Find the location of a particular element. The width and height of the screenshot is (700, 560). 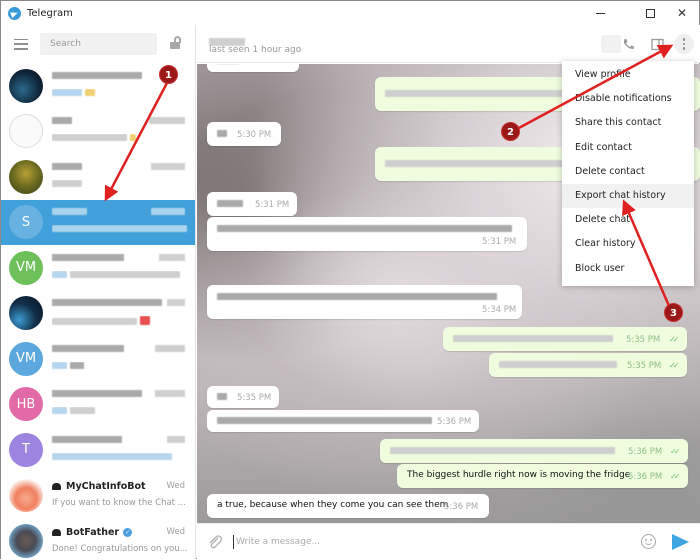

close-button: ✕ is located at coordinates (682, 13).